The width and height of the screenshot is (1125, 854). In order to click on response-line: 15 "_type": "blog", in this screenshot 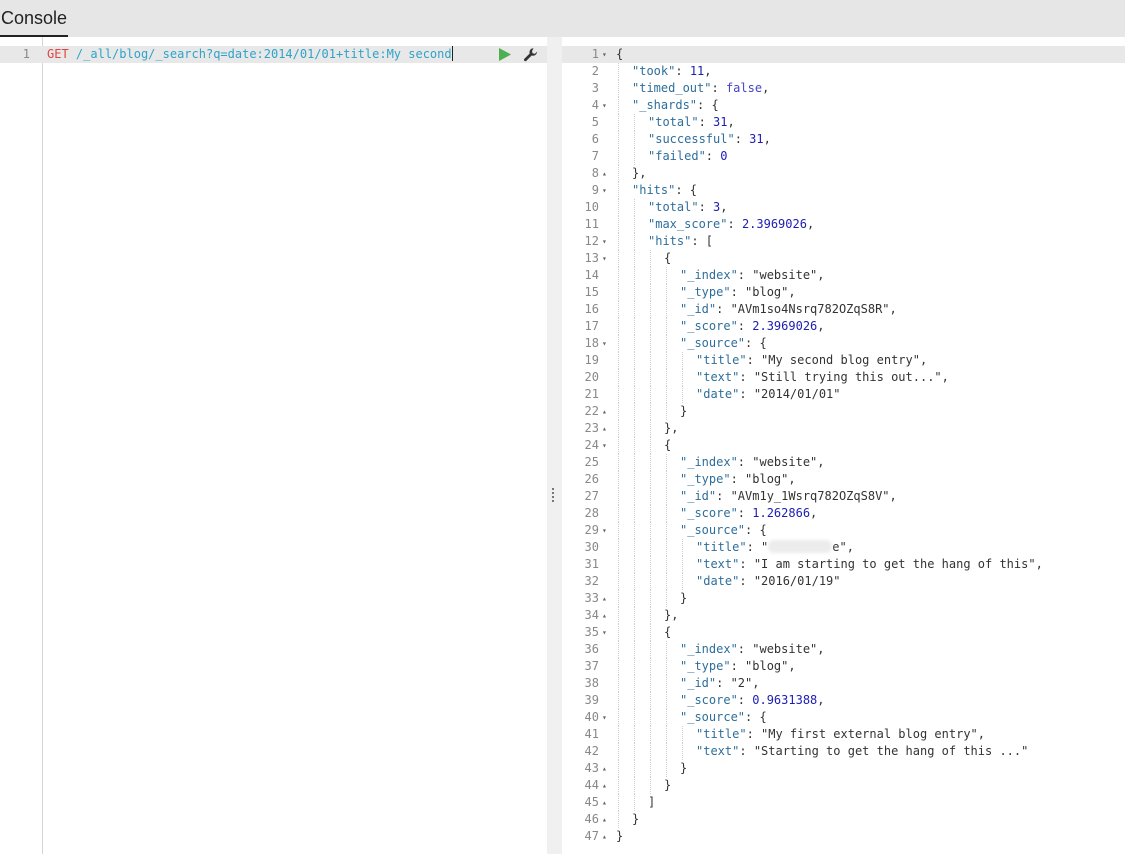, I will do `click(843, 292)`.